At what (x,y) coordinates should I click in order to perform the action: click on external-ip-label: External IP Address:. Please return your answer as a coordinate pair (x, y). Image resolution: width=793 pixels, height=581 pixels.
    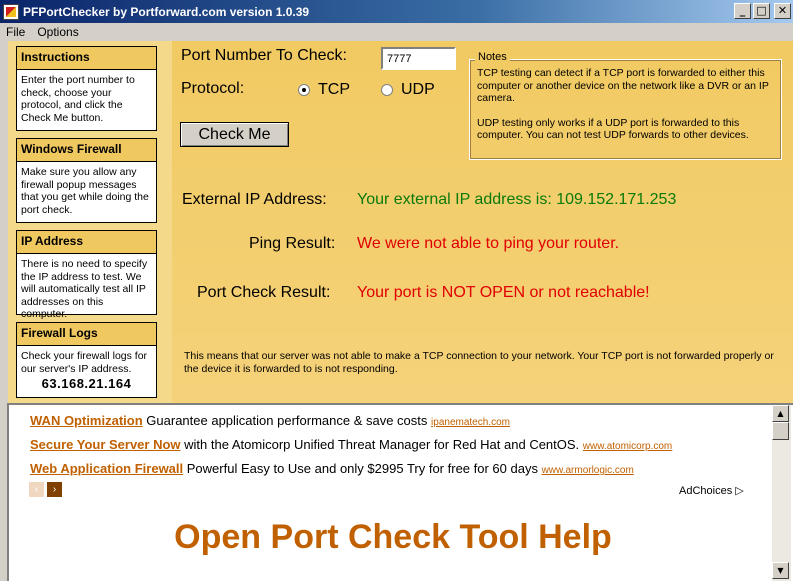
    Looking at the image, I should click on (254, 199).